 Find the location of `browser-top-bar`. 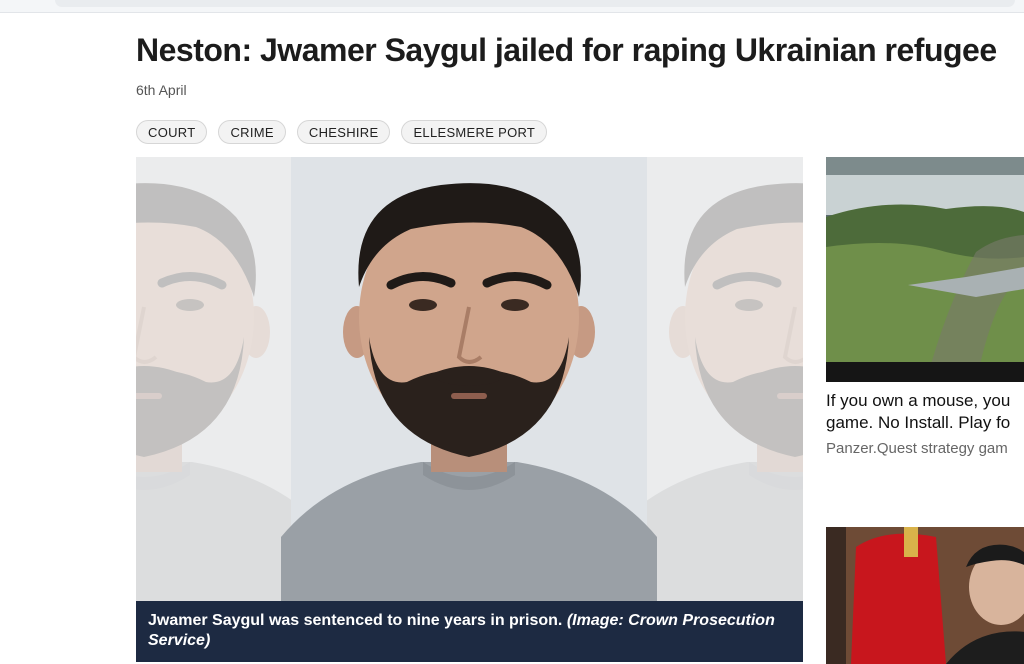

browser-top-bar is located at coordinates (512, 6).